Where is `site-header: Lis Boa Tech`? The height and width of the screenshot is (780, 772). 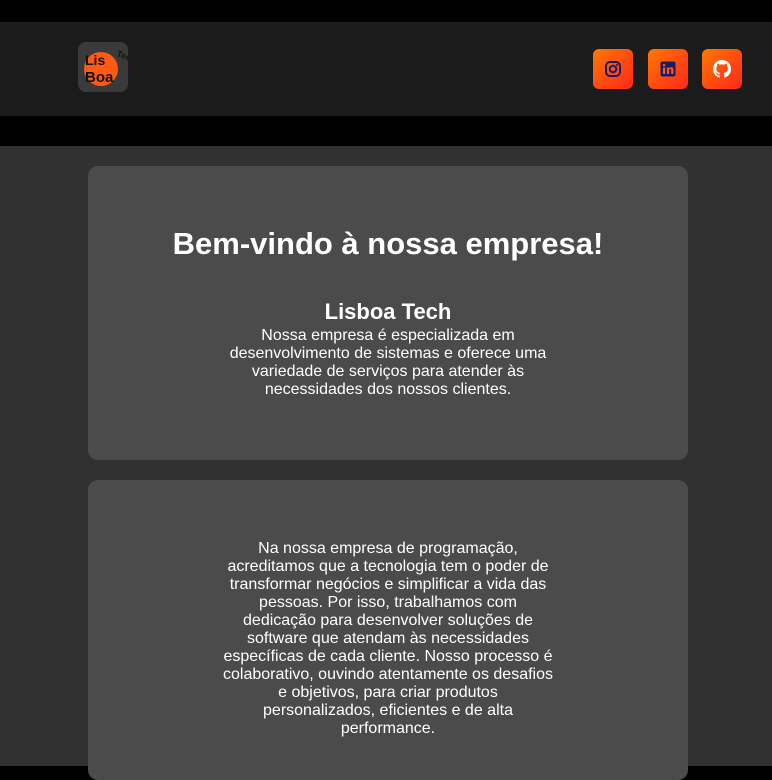
site-header: Lis Boa Tech is located at coordinates (386, 69).